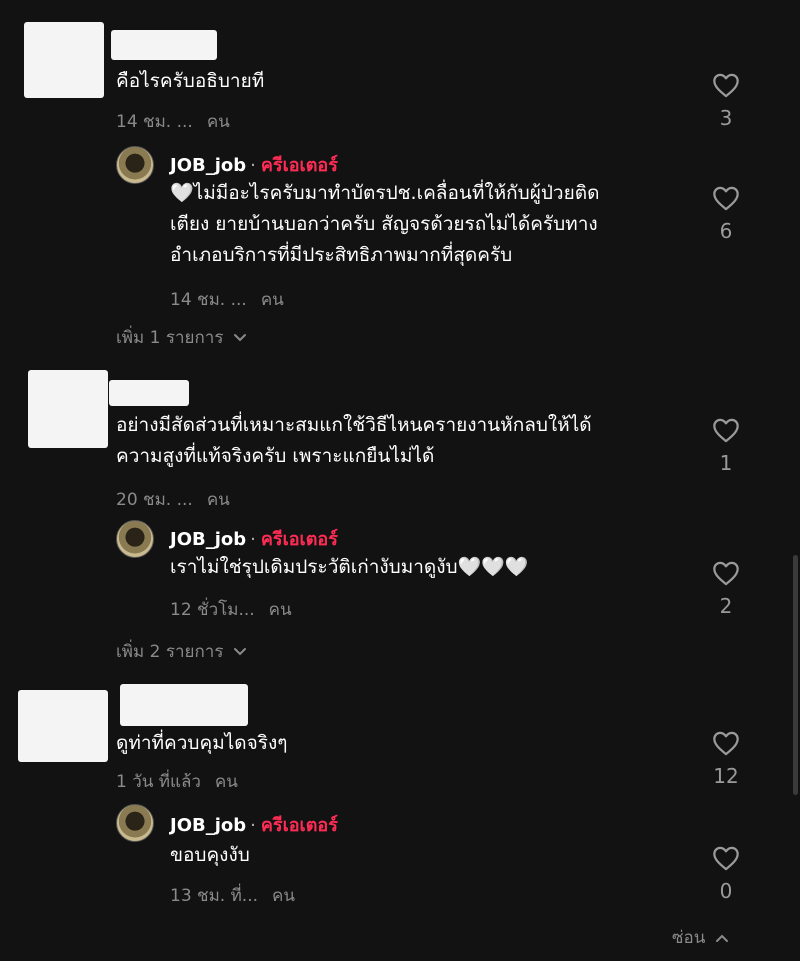 The width and height of the screenshot is (800, 961). I want to click on like-count: 6, so click(726, 231).